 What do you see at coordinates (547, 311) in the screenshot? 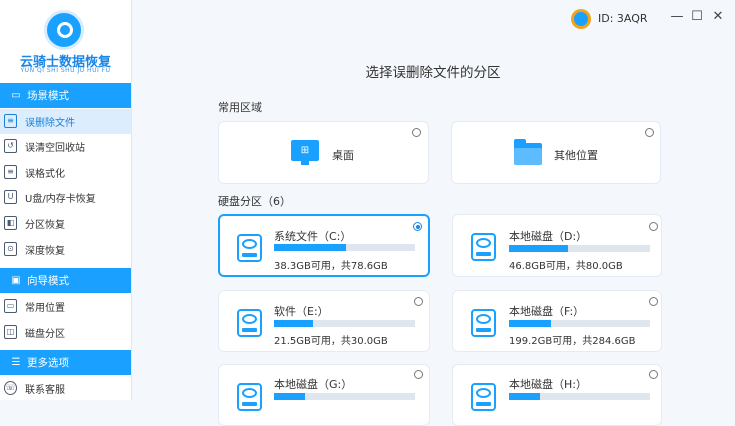
I see `partition-name: 本地磁盘（F:）` at bounding box center [547, 311].